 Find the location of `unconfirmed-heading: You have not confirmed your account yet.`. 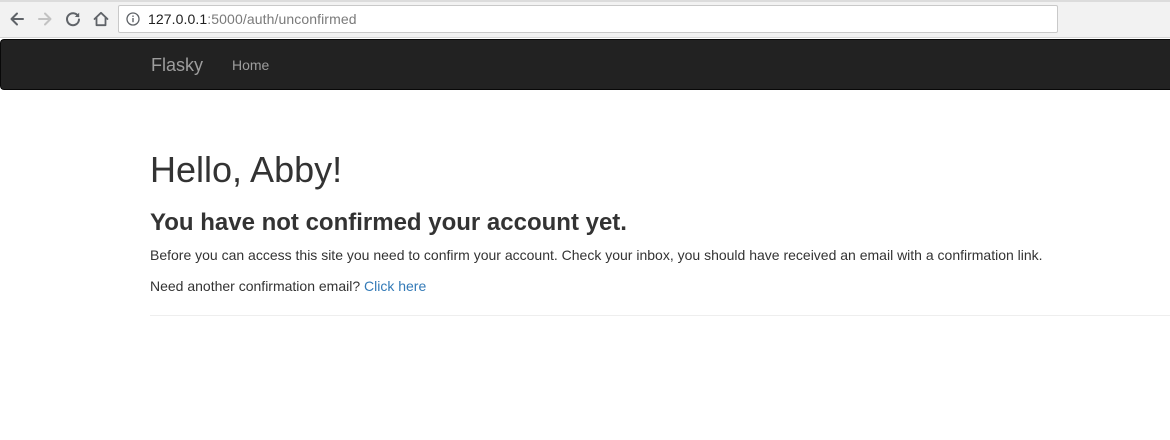

unconfirmed-heading: You have not confirmed your account yet. is located at coordinates (388, 222).